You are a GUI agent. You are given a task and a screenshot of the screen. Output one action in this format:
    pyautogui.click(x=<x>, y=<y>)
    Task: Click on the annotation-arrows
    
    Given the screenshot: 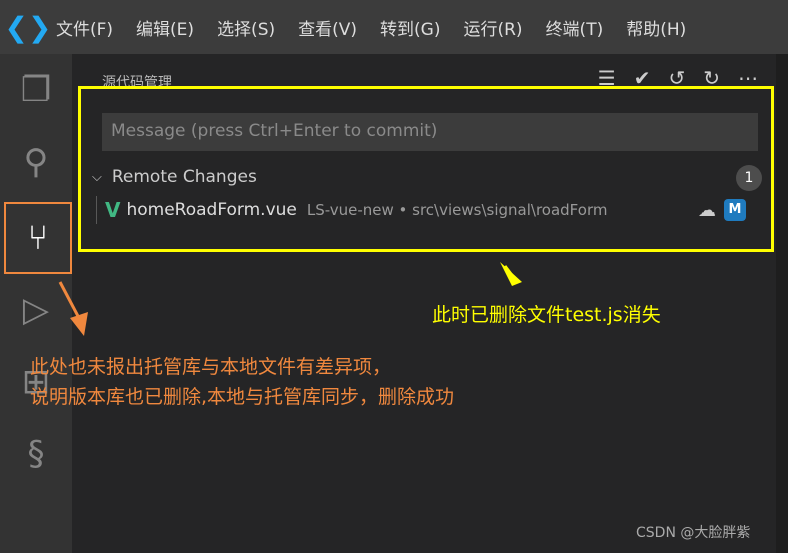 What is the action you would take?
    pyautogui.click(x=290, y=299)
    